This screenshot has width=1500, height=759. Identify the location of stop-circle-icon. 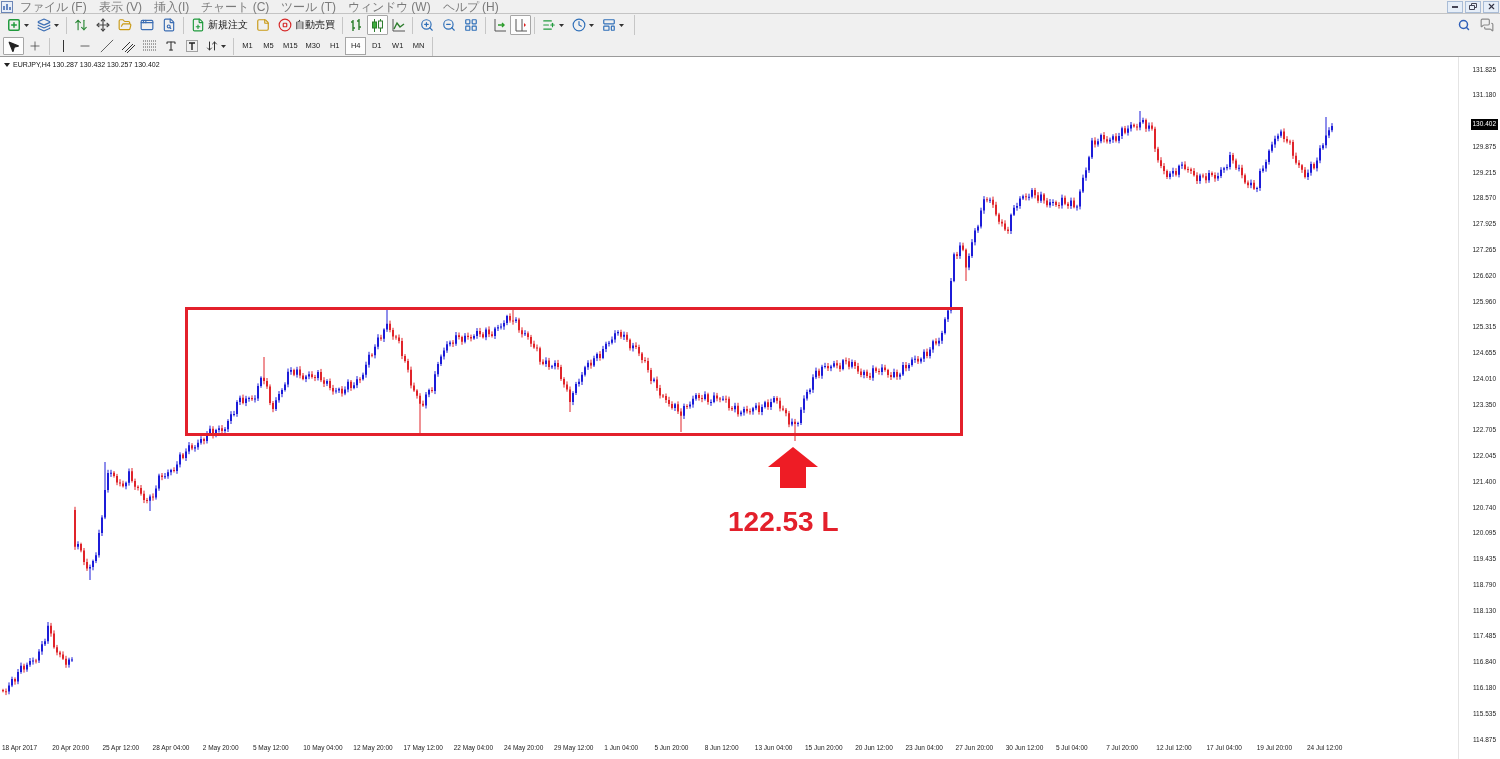
(285, 25).